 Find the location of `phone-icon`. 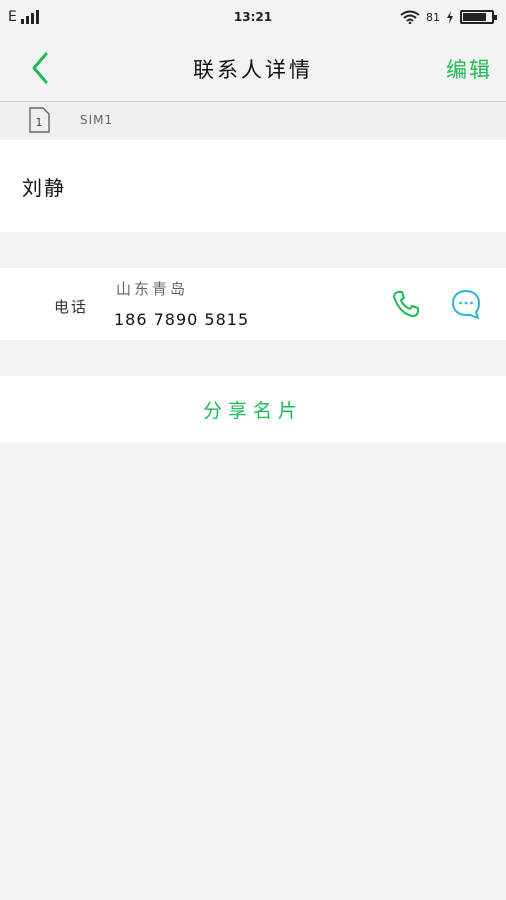

phone-icon is located at coordinates (406, 304).